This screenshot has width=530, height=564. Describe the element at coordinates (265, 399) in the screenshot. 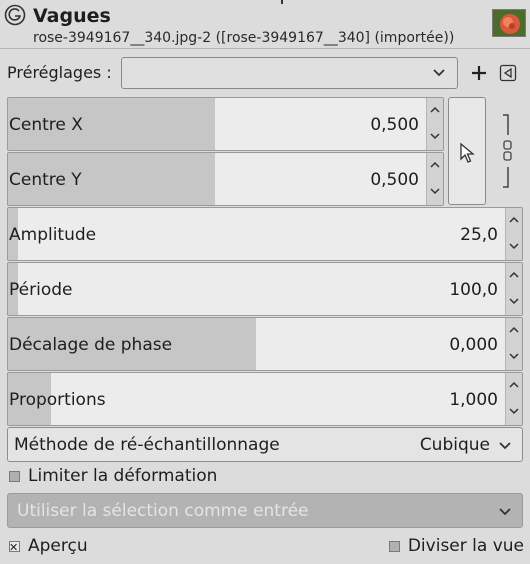

I see `proportions-spinscale: Proportions 1,000` at that location.